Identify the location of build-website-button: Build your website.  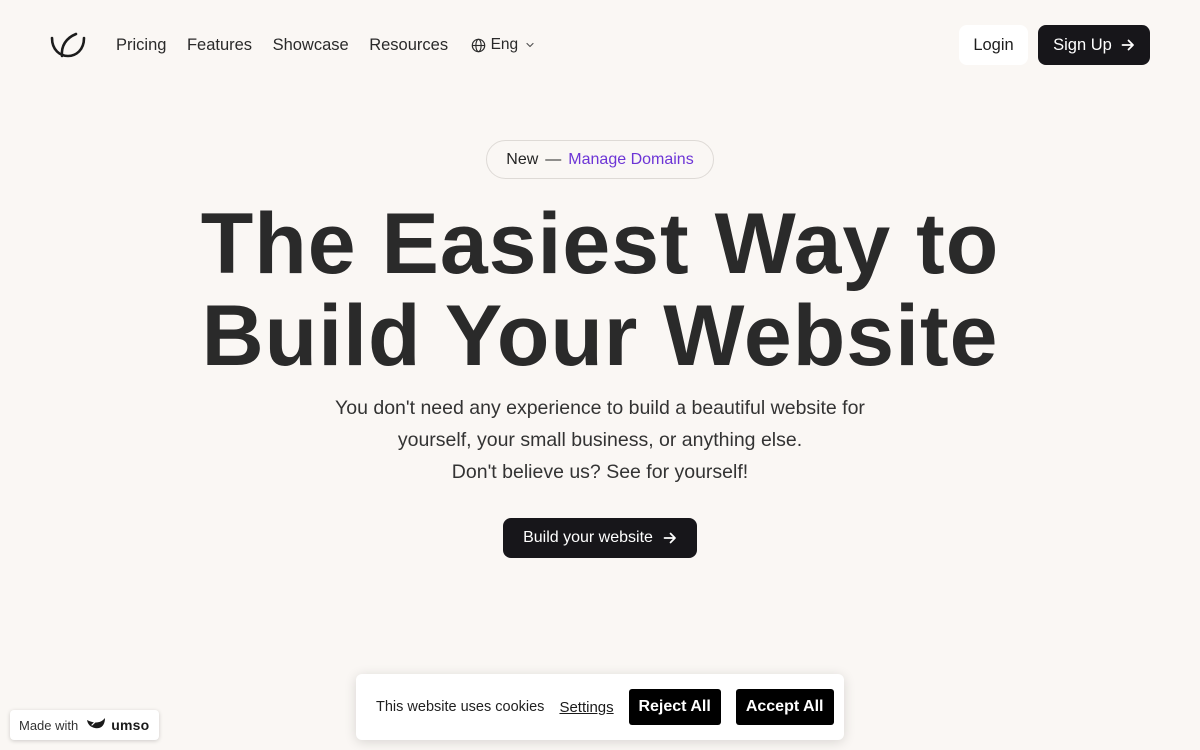
(600, 538).